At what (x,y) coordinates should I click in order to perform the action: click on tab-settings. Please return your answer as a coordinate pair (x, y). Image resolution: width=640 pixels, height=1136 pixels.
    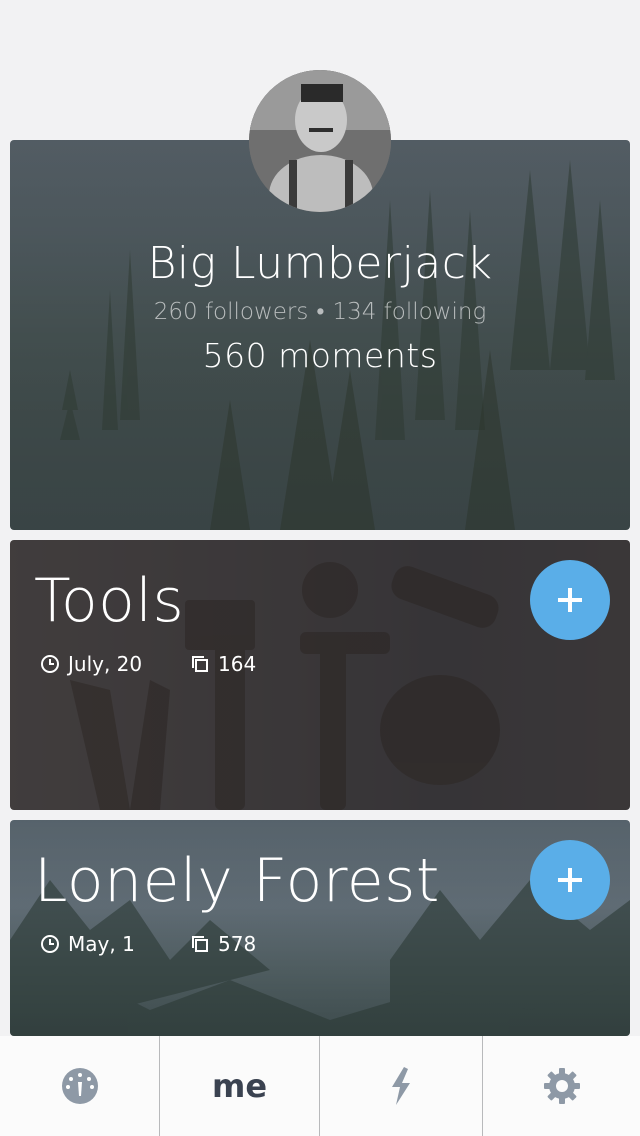
    Looking at the image, I should click on (561, 1086).